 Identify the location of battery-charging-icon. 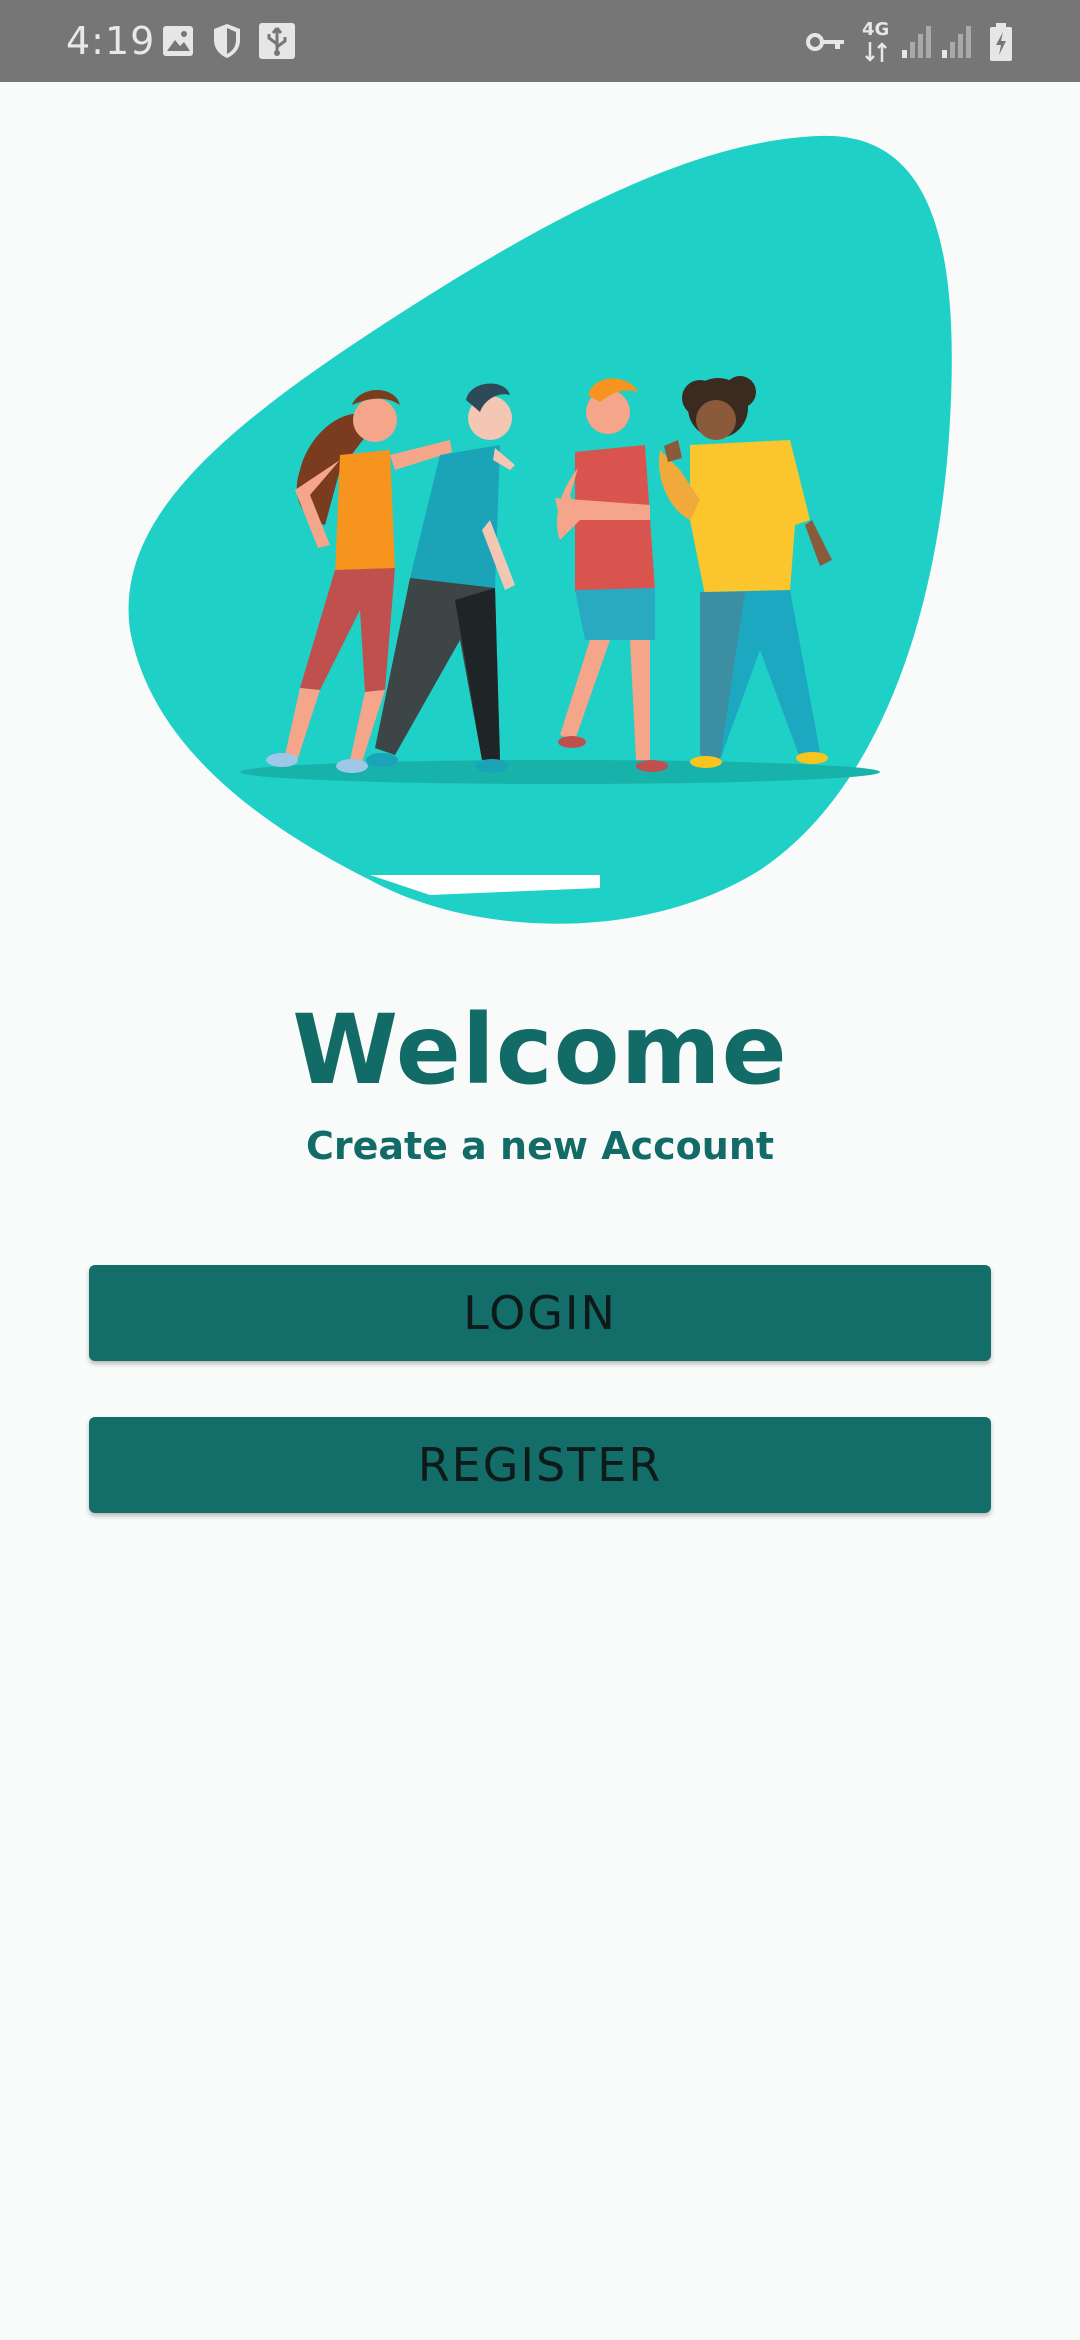
(1001, 42).